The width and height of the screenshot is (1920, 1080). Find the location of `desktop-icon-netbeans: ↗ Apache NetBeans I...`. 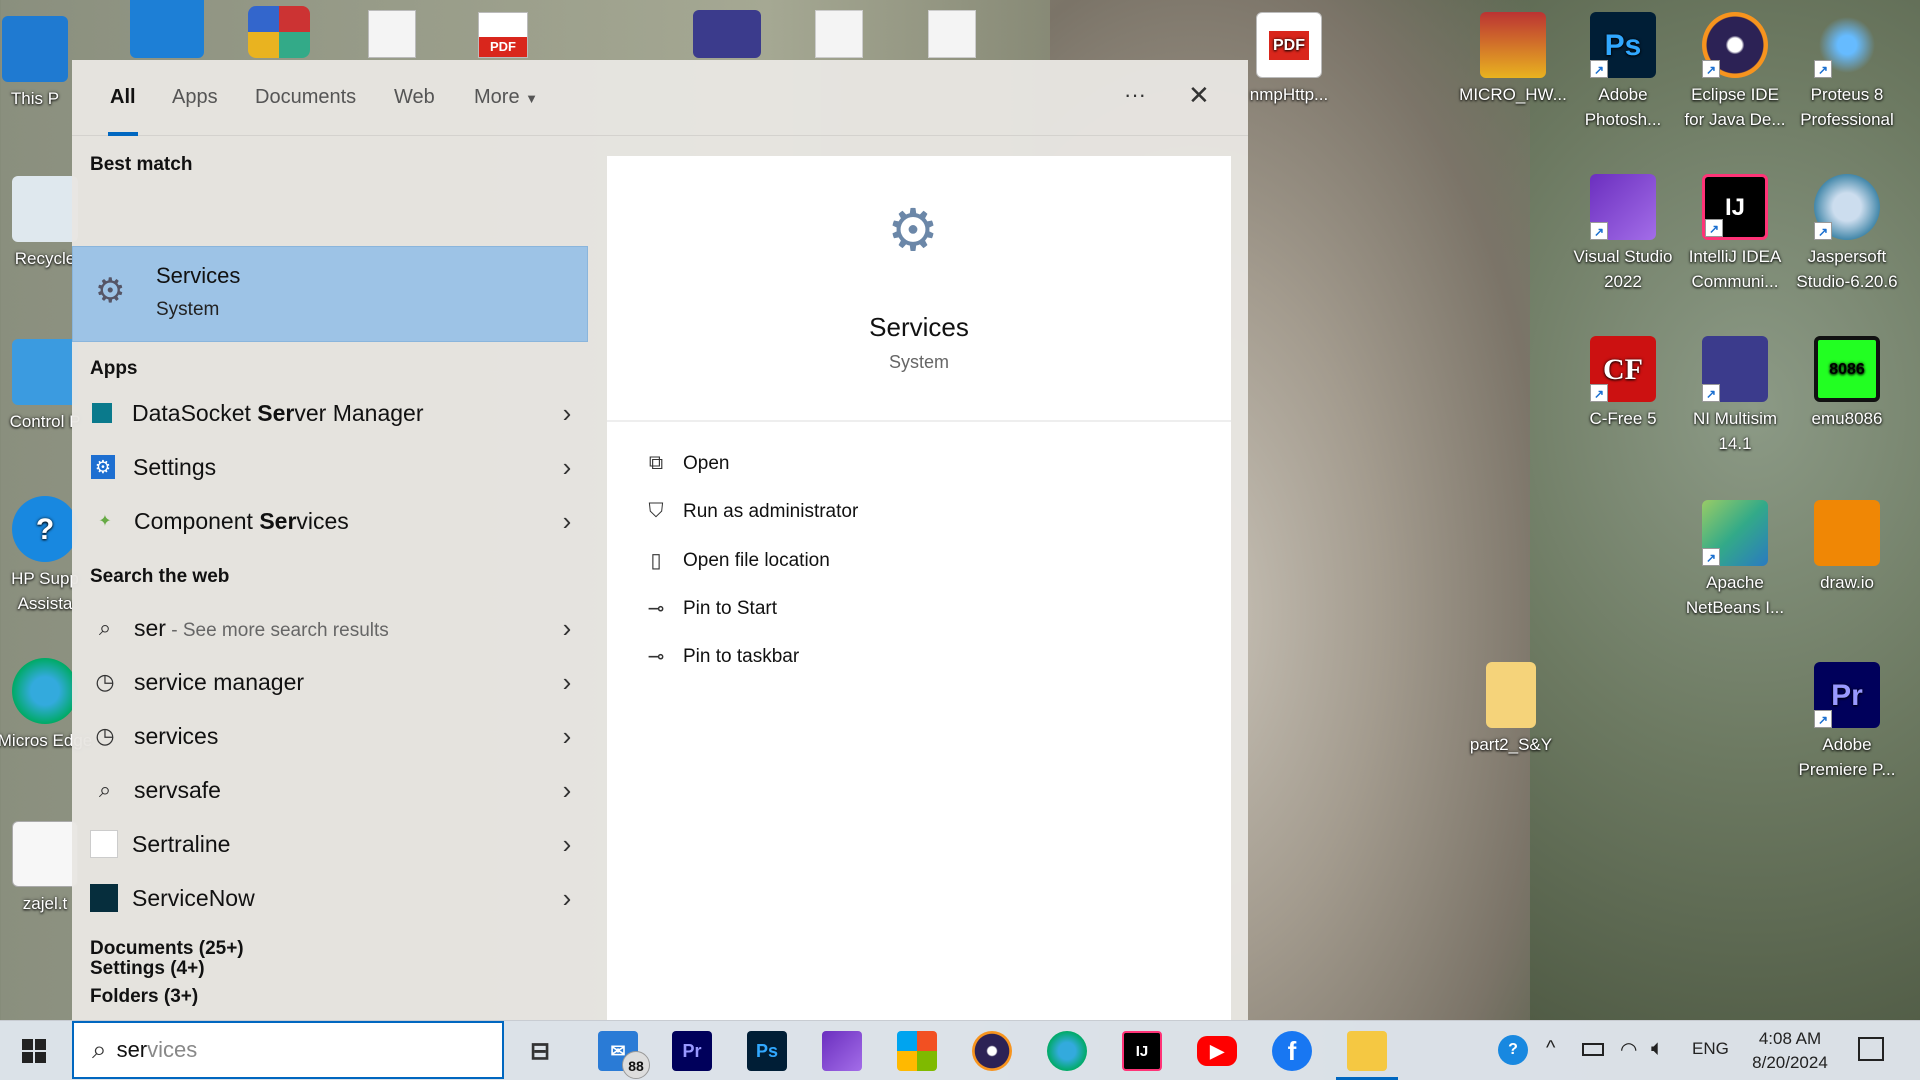

desktop-icon-netbeans: ↗ Apache NetBeans I... is located at coordinates (1735, 557).